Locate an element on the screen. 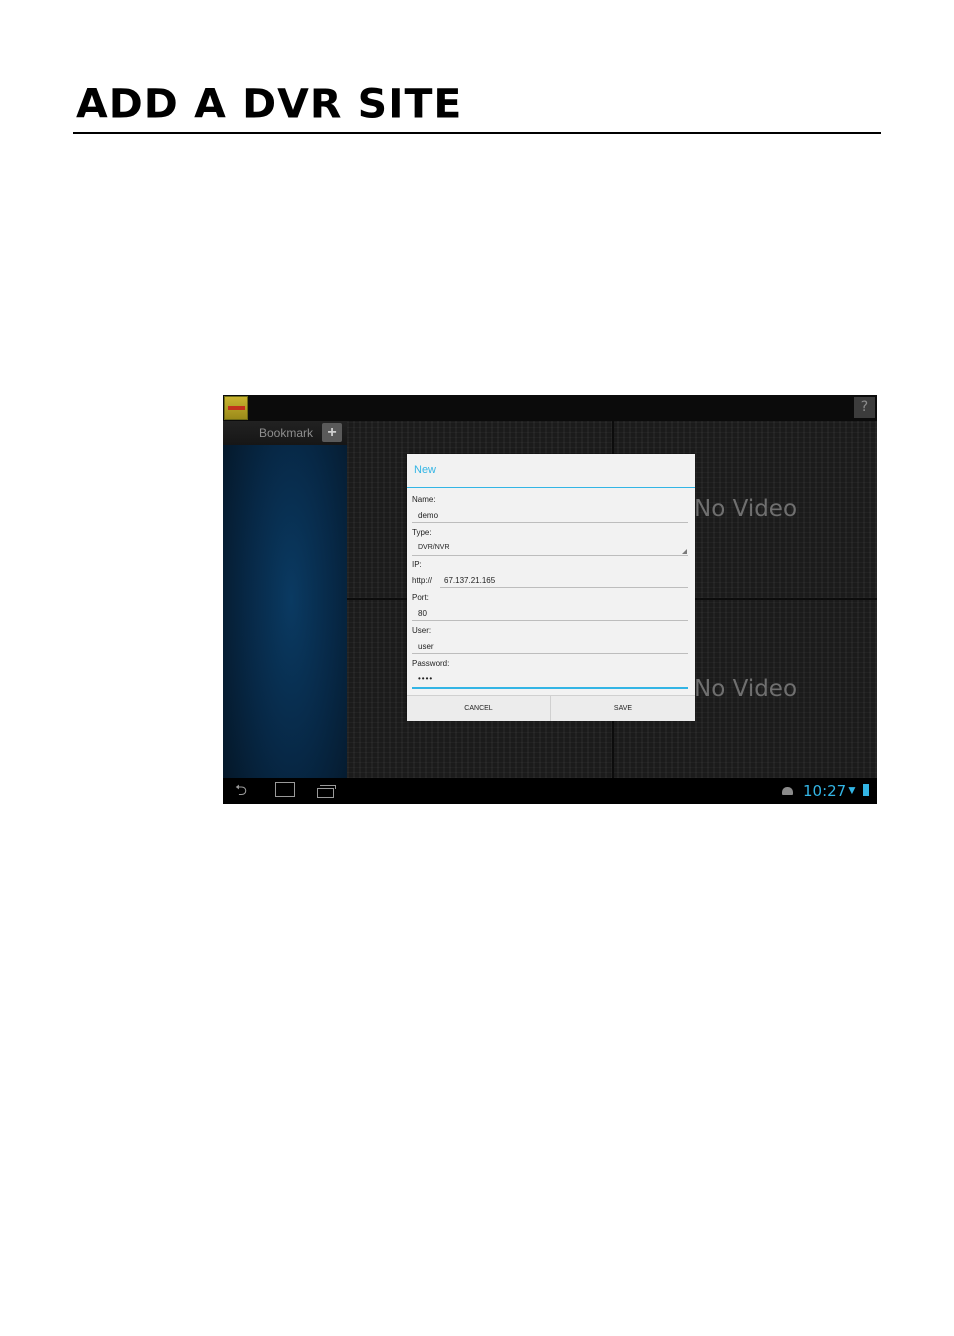 The image size is (954, 1336). bookmark-label: Bookmark is located at coordinates (286, 433).